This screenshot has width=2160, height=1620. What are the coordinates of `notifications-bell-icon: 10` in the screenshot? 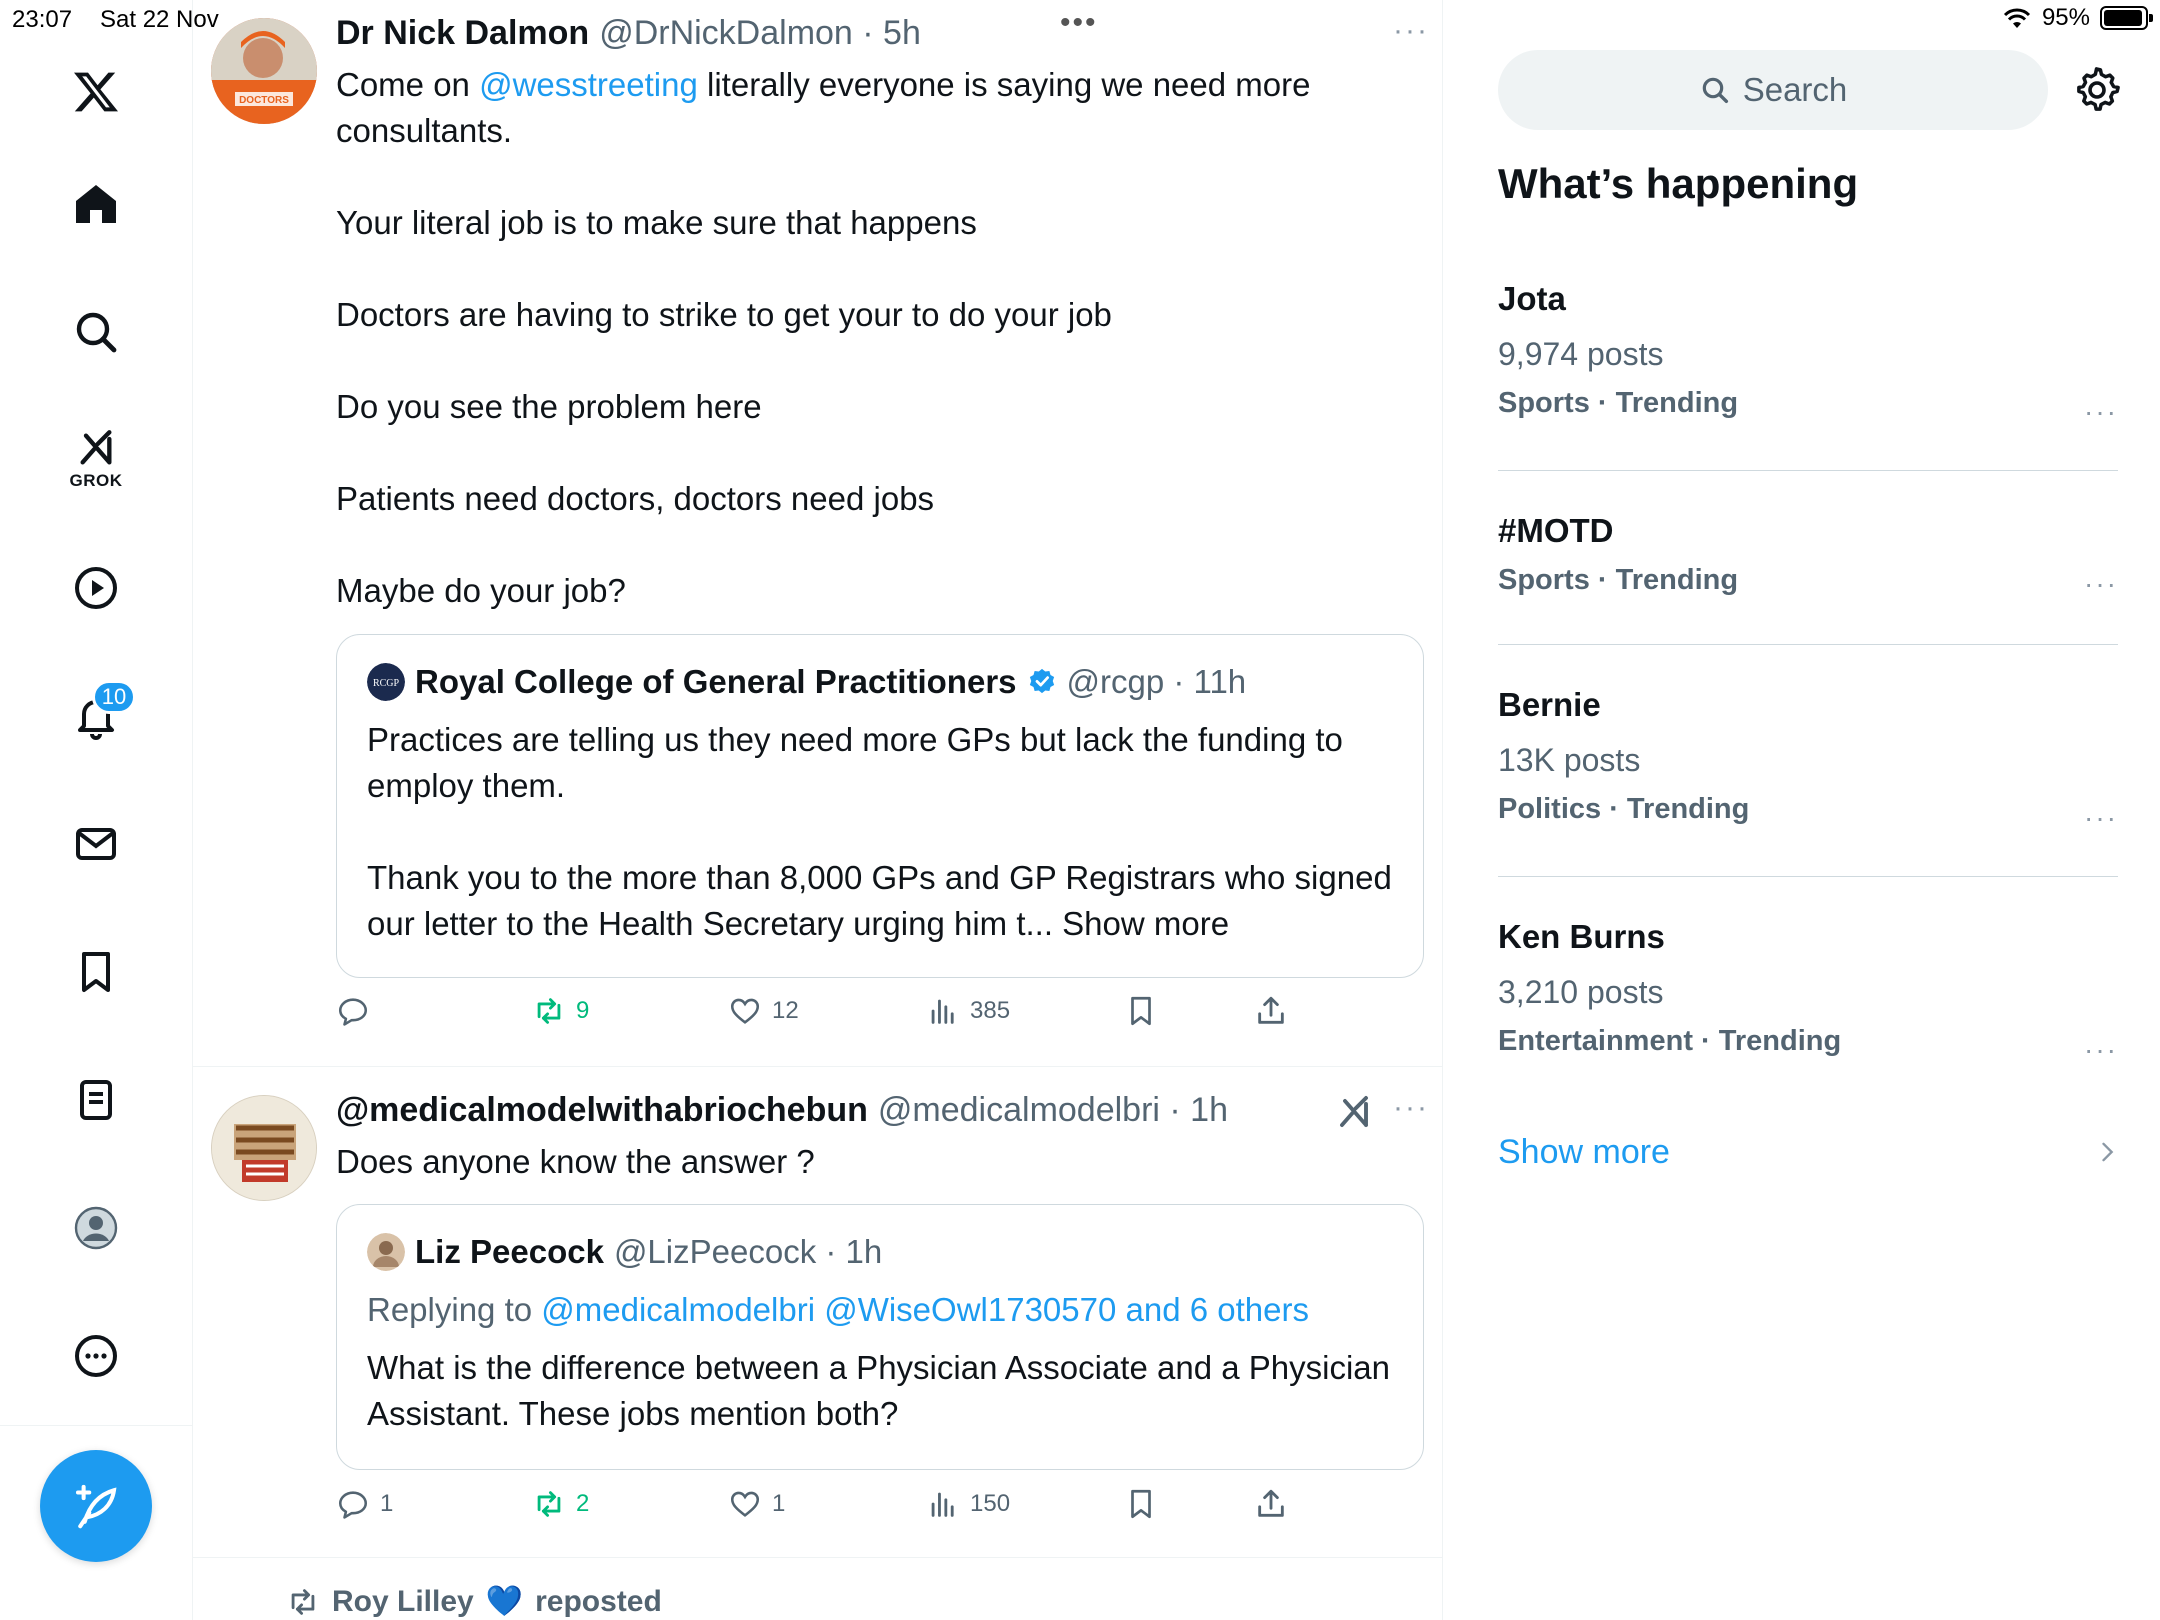 It's located at (96, 716).